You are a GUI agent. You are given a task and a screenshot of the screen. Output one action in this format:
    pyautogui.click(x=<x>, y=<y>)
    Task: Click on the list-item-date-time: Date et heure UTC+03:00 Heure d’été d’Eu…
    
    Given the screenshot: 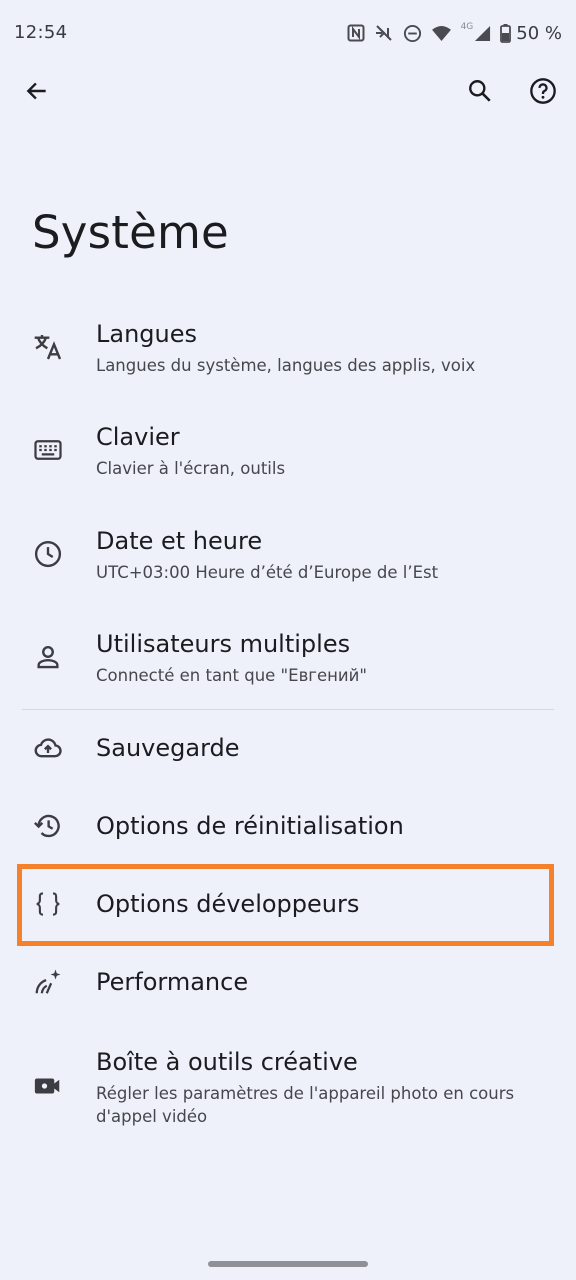 What is the action you would take?
    pyautogui.click(x=288, y=567)
    